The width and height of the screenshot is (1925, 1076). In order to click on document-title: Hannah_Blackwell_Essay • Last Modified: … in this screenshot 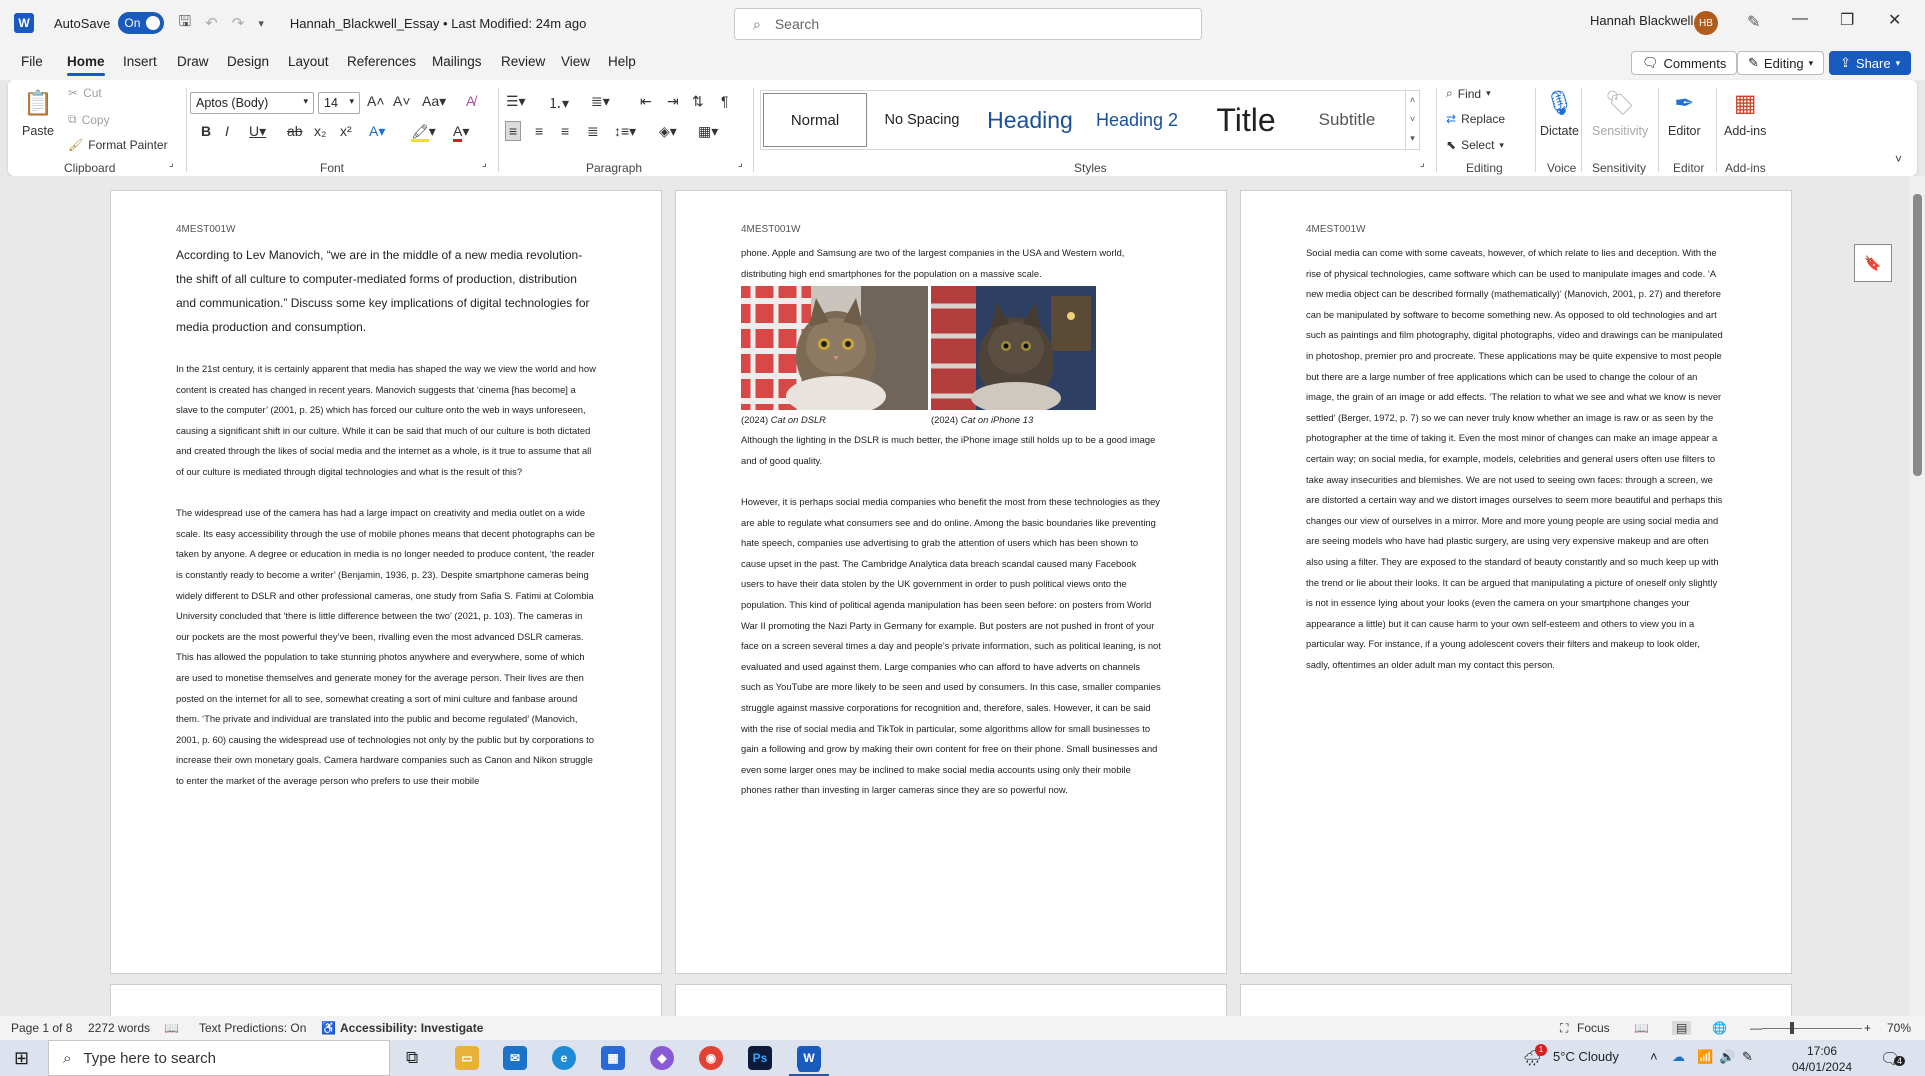, I will do `click(438, 23)`.